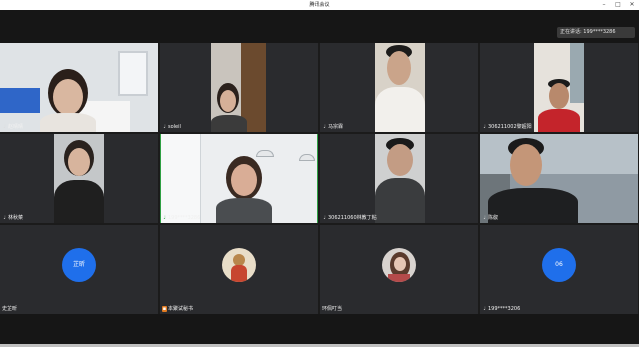  I want to click on app-badge-icon: ▪, so click(164, 309).